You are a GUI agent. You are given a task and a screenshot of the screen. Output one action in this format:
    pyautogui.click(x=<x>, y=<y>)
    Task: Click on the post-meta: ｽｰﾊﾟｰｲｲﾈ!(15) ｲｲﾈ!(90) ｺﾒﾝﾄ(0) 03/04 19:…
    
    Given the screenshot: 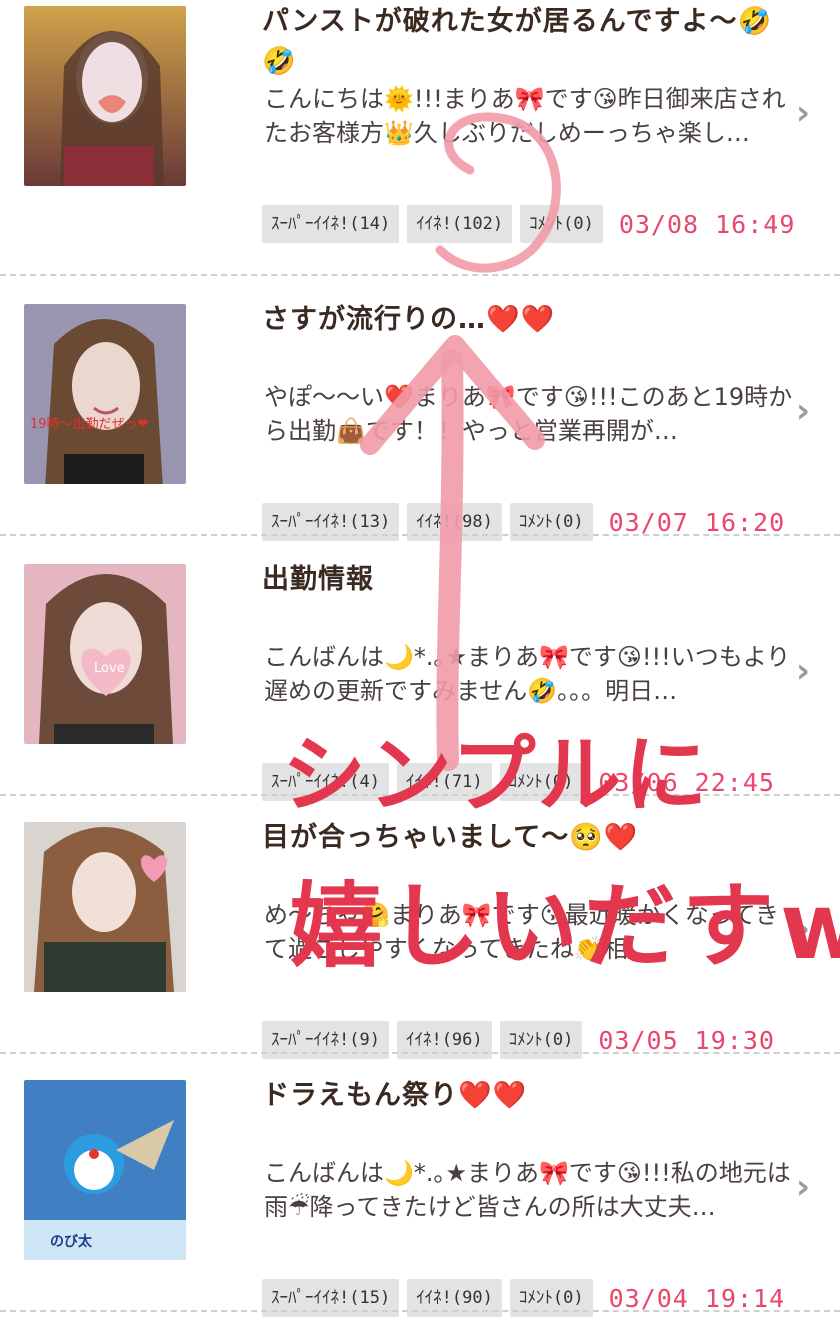 What is the action you would take?
    pyautogui.click(x=523, y=1298)
    